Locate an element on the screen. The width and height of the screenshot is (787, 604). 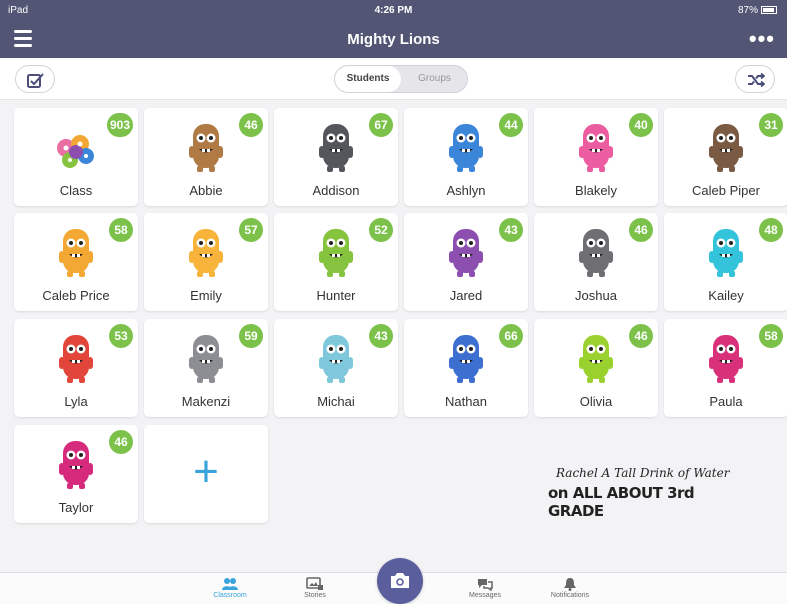
battery-icon is located at coordinates (769, 10).